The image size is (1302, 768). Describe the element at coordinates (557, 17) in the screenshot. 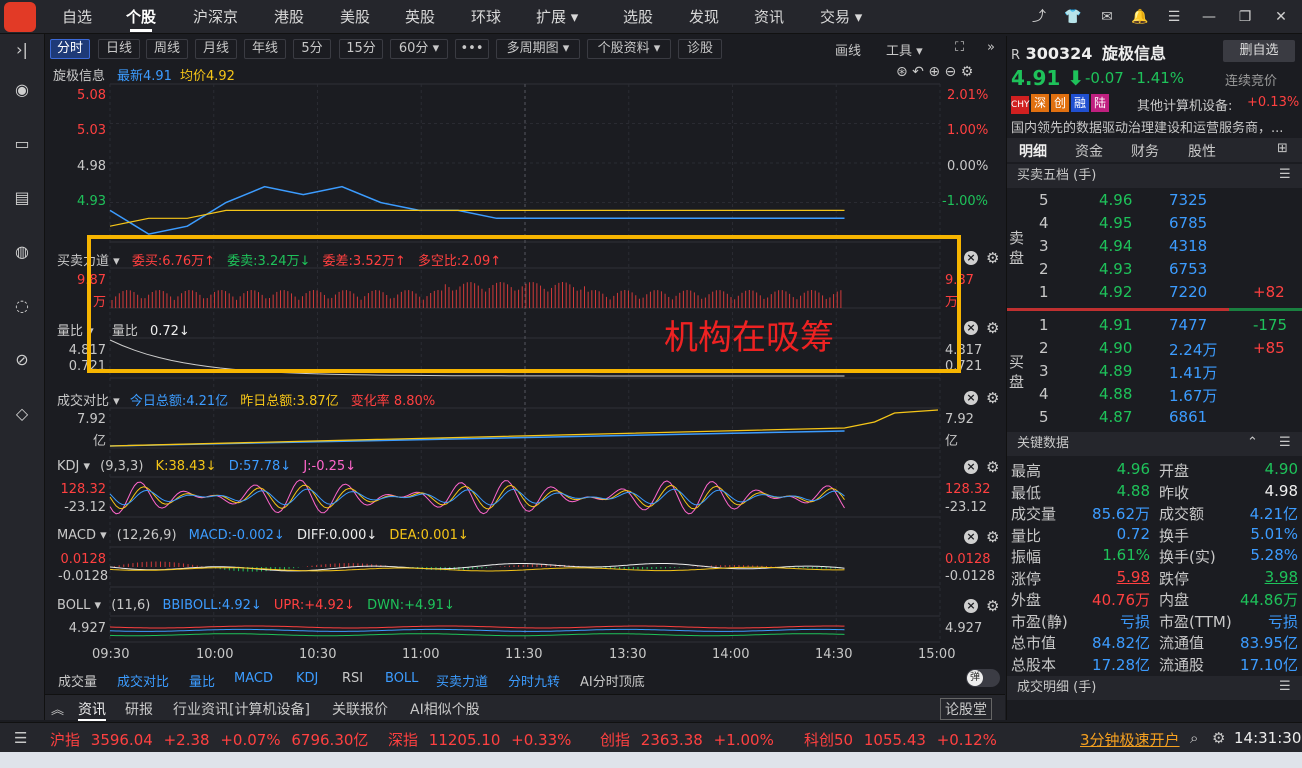

I see `nav-extend: 扩展 ▾` at that location.